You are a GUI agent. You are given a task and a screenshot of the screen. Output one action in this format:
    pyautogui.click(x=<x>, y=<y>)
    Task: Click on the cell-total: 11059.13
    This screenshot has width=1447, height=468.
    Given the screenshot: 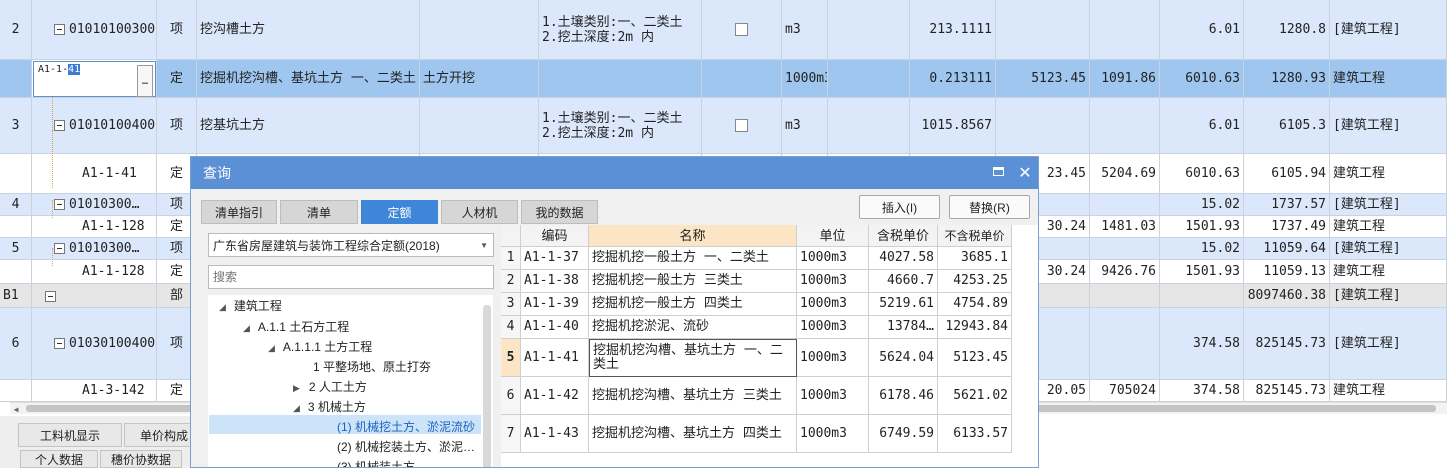 What is the action you would take?
    pyautogui.click(x=1287, y=272)
    